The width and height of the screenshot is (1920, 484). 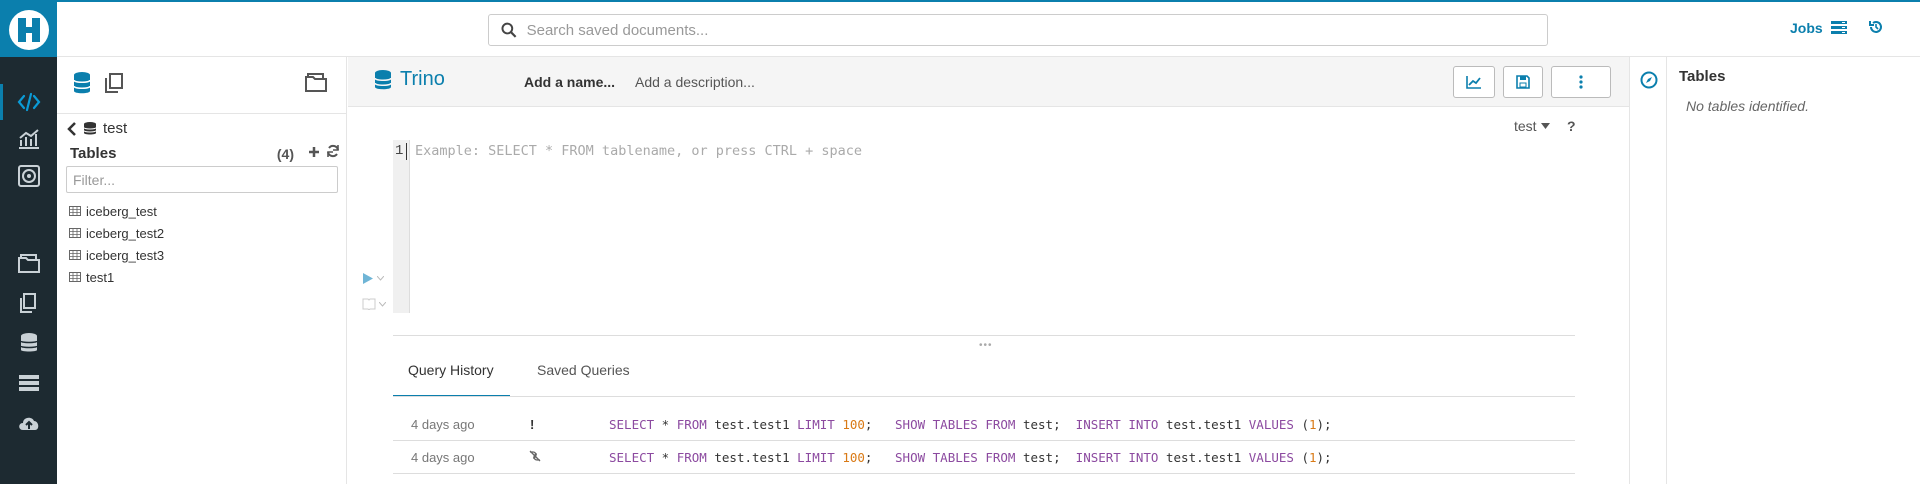 What do you see at coordinates (451, 379) in the screenshot?
I see `tab-query-history: Query History` at bounding box center [451, 379].